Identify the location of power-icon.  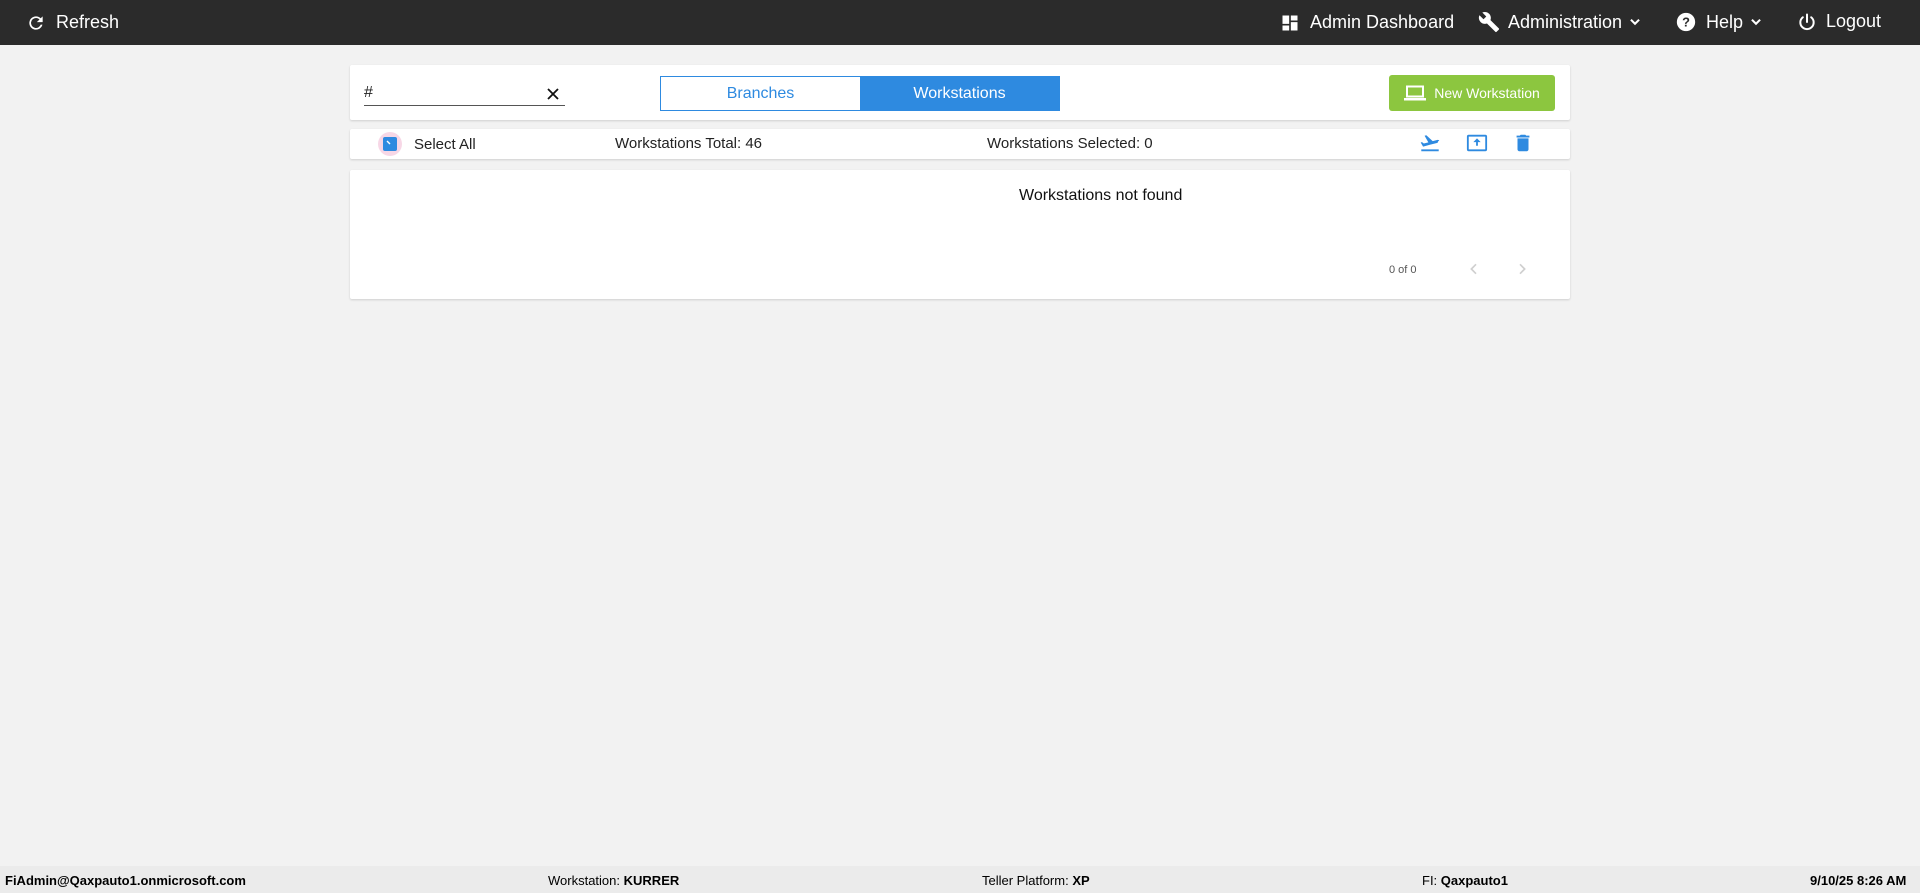
(1807, 21).